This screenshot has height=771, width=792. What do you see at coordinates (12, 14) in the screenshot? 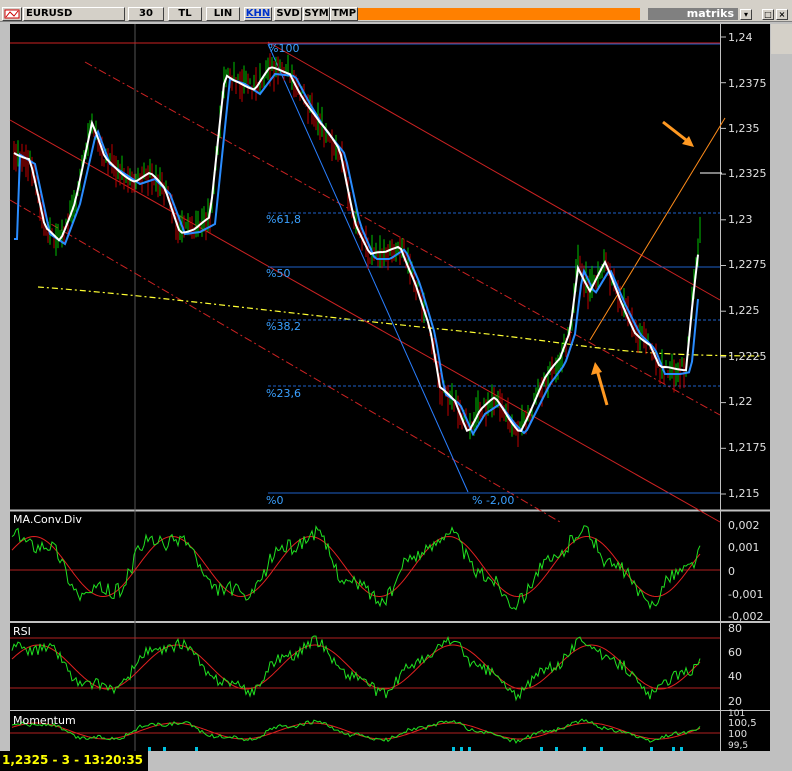
I see `chart-icon` at bounding box center [12, 14].